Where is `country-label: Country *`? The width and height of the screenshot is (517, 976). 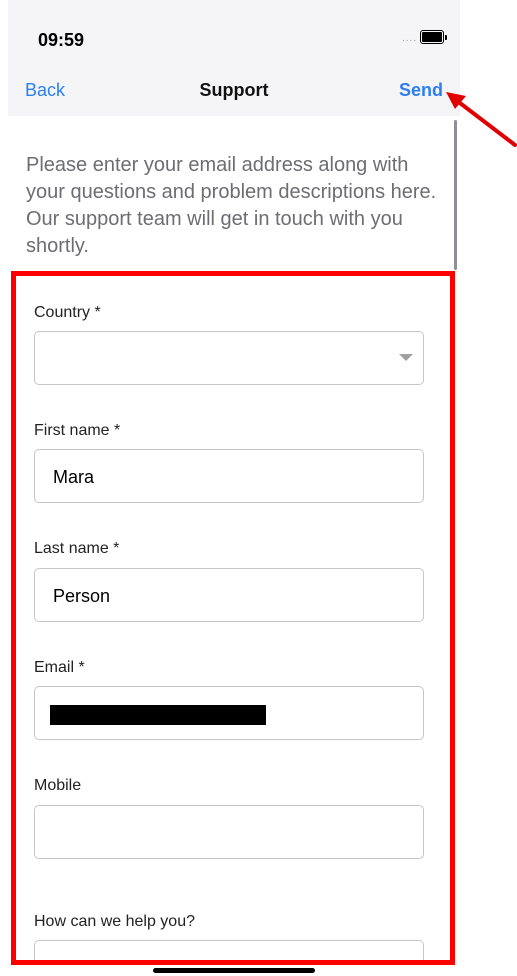 country-label: Country * is located at coordinates (67, 312).